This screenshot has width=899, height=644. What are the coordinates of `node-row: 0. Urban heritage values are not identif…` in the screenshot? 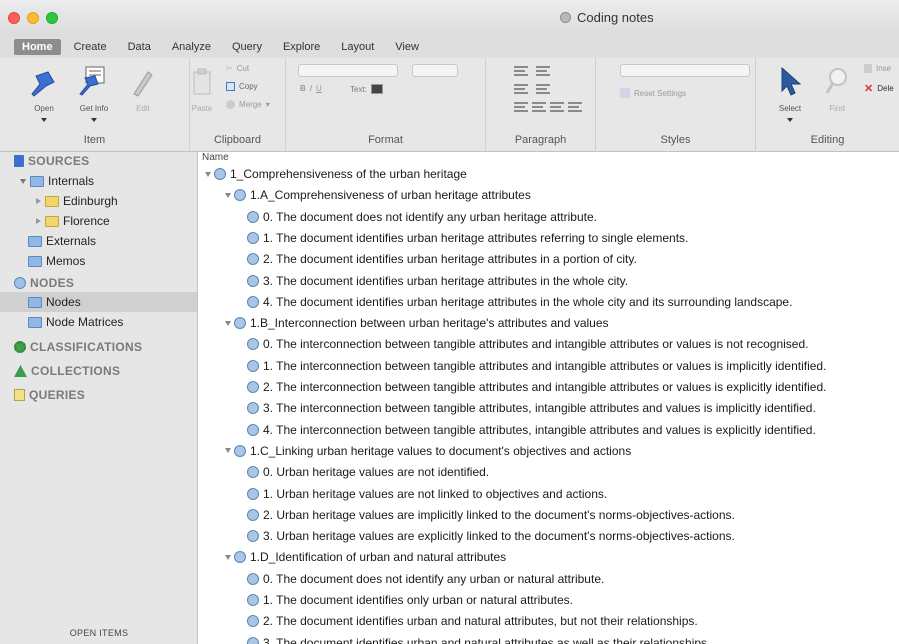 It's located at (368, 472).